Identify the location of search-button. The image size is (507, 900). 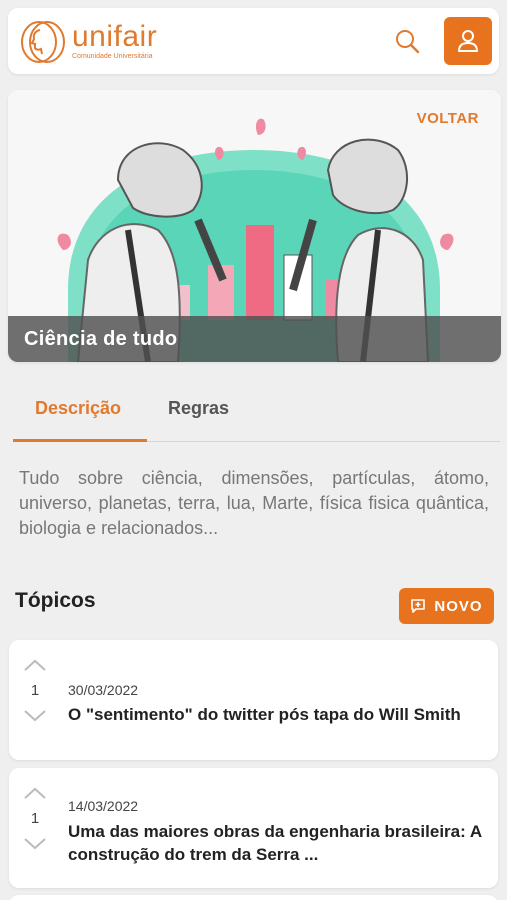
(408, 42).